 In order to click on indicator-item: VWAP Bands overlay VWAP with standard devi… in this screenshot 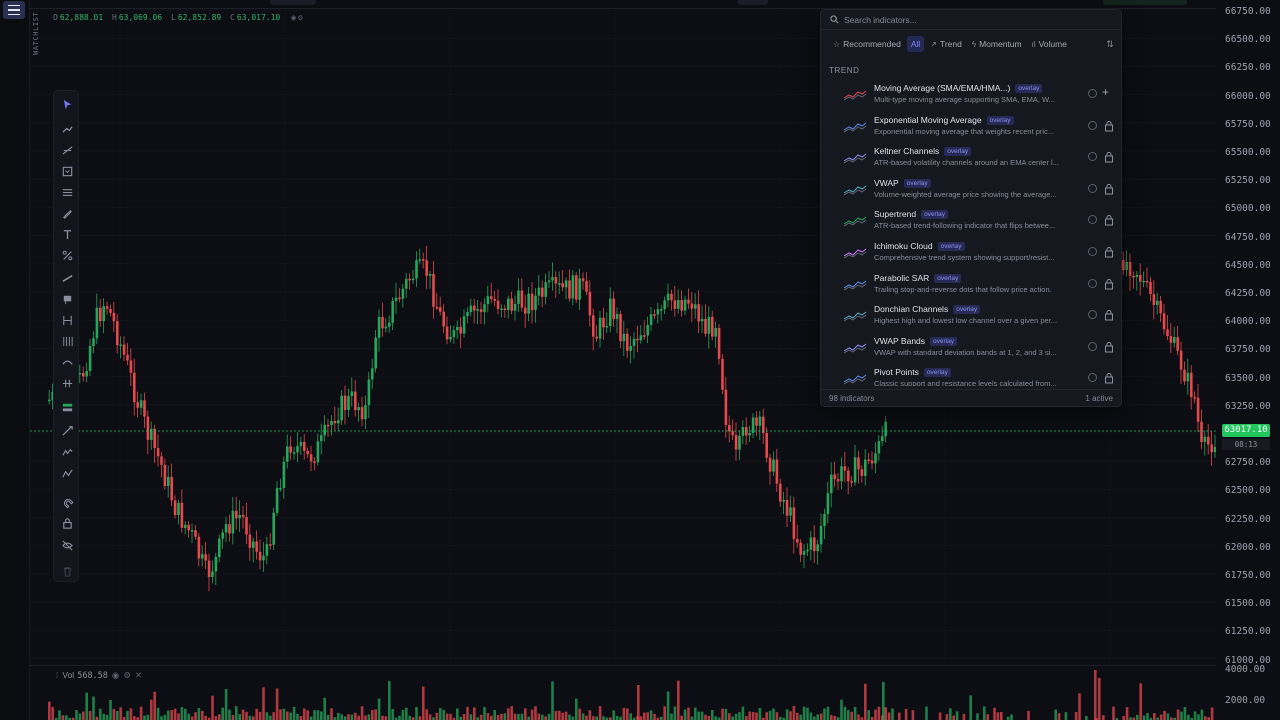, I will do `click(971, 349)`.